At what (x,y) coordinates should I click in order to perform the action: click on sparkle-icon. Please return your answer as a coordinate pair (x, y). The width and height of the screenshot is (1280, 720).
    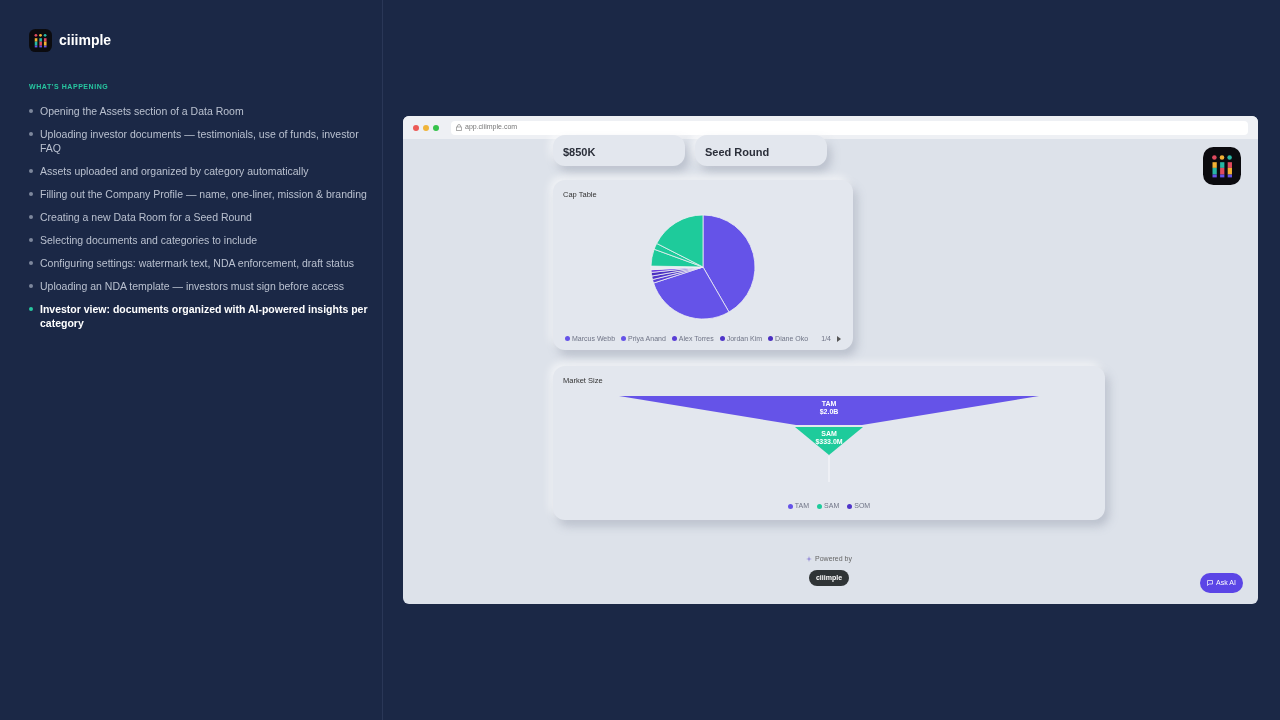
    Looking at the image, I should click on (809, 559).